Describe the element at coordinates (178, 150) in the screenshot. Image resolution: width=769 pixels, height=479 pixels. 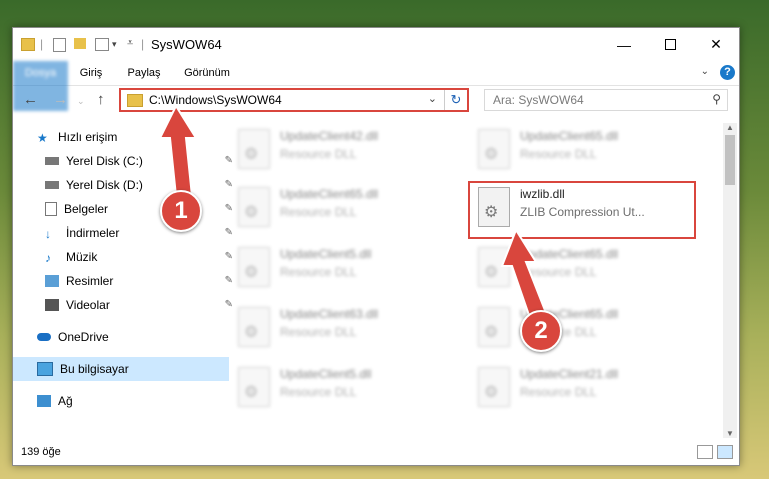
I see `arrow-1-icon` at that location.